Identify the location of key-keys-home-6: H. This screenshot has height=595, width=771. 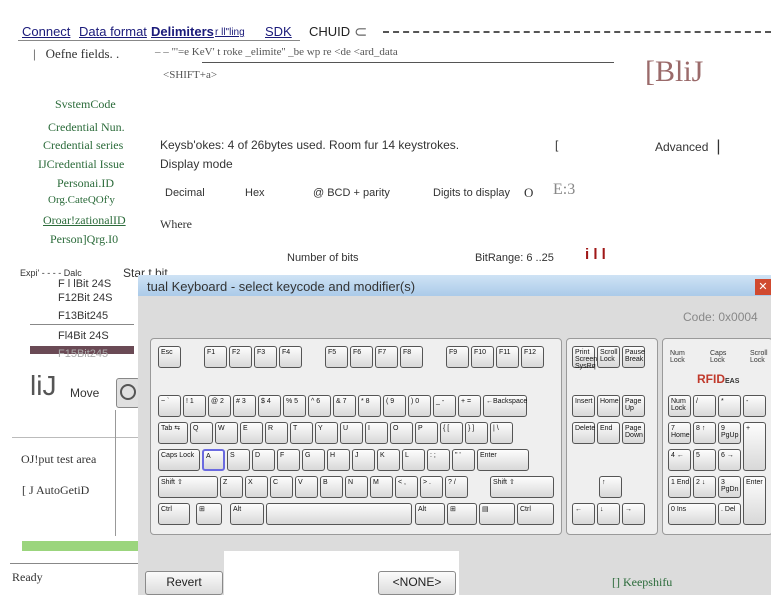
(338, 460).